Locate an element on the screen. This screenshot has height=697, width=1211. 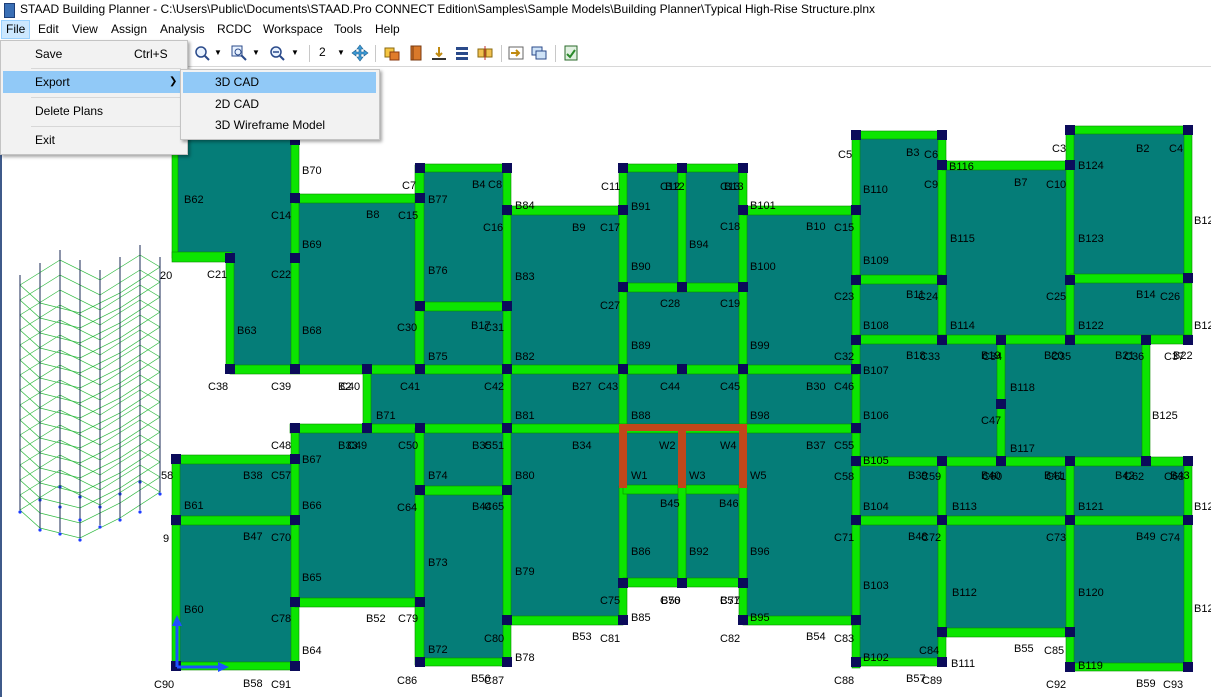
export-3d-cad-item: 3D CAD is located at coordinates (279, 82).